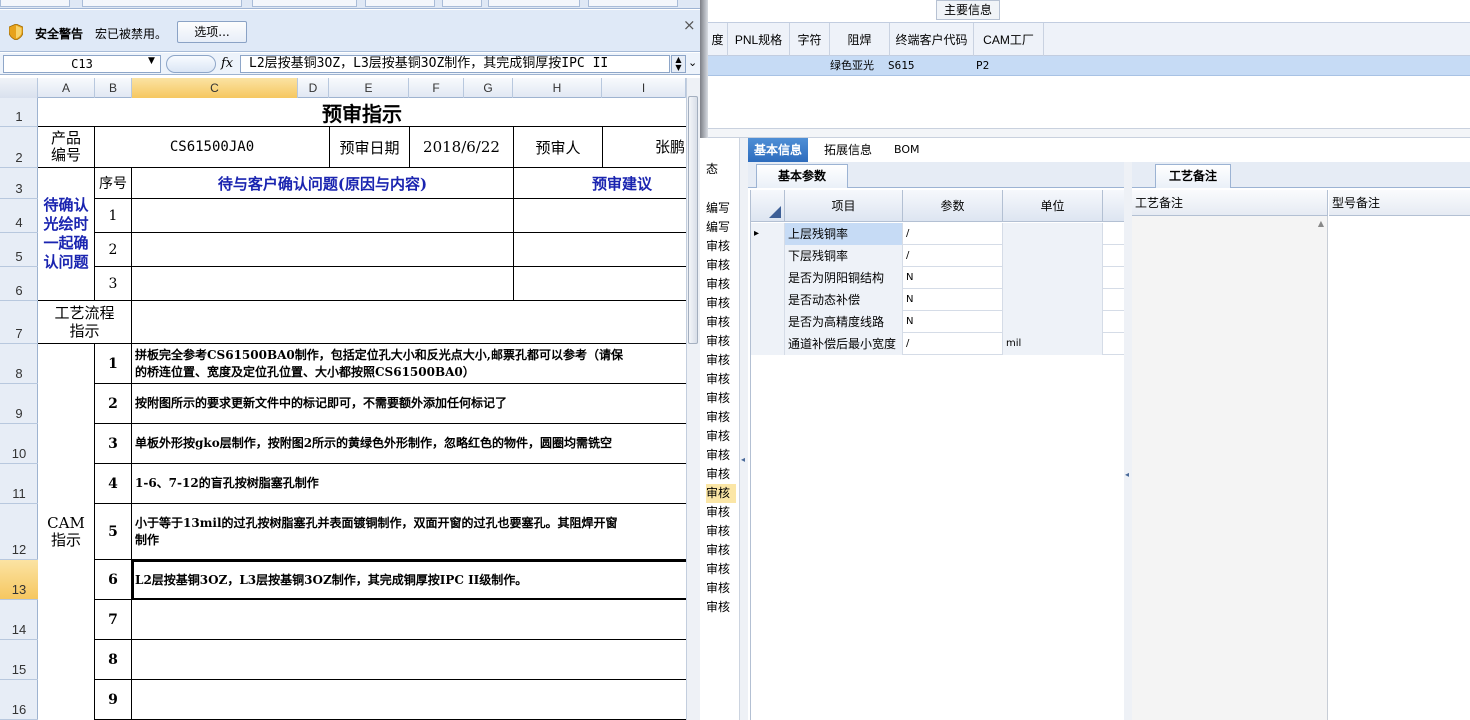  What do you see at coordinates (19, 112) in the screenshot?
I see `row-header: 1` at bounding box center [19, 112].